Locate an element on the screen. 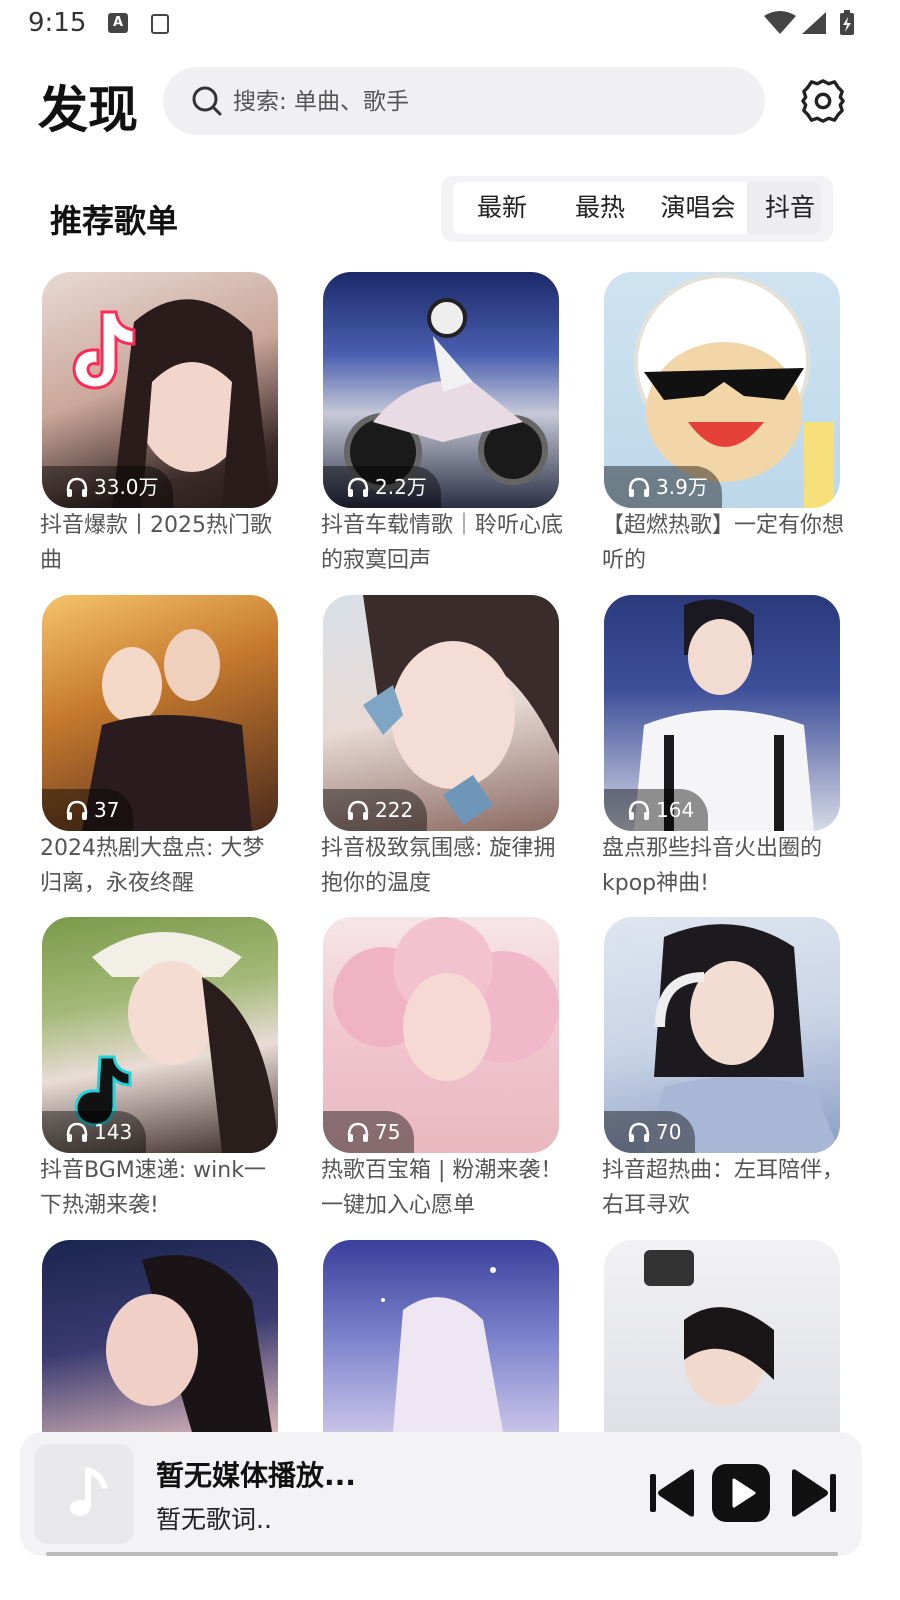 This screenshot has width=900, height=1600. play-count-badge: 222 is located at coordinates (375, 810).